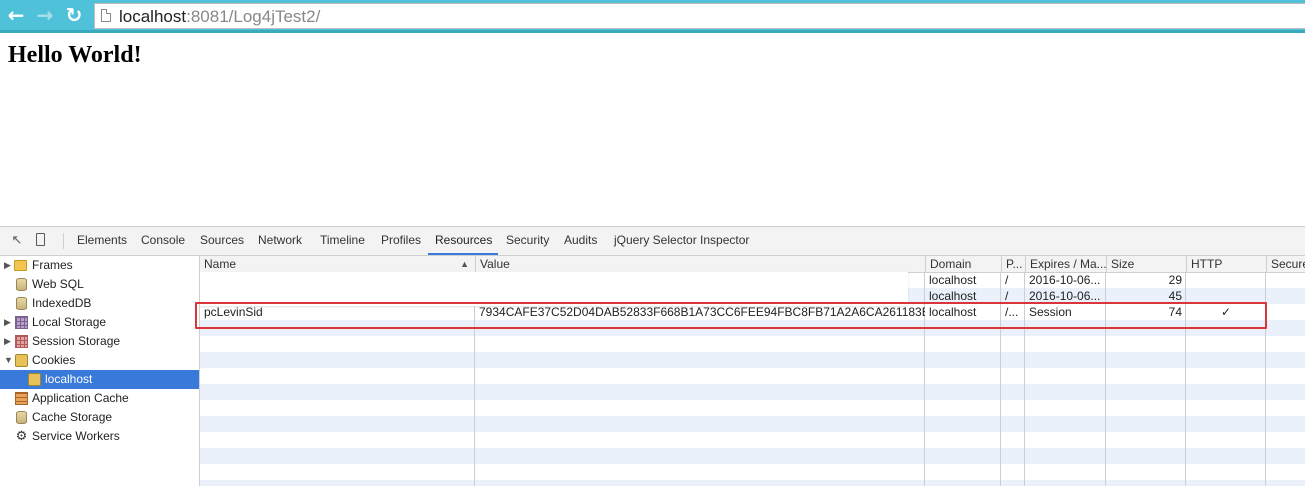  I want to click on column-header-label: Name, so click(220, 264).